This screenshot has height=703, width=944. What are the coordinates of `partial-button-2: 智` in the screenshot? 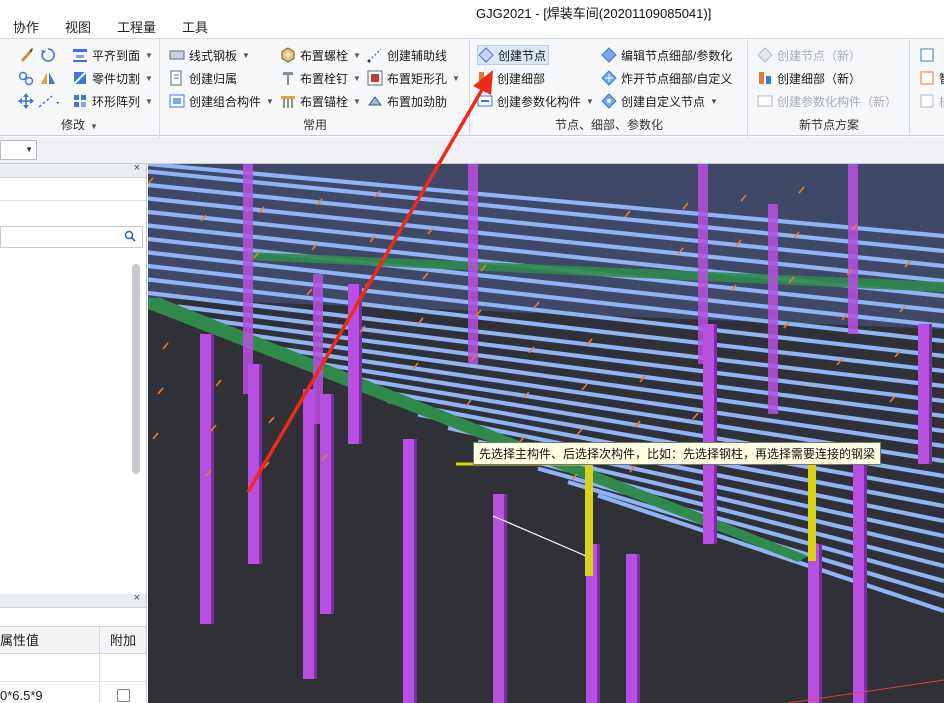 It's located at (931, 78).